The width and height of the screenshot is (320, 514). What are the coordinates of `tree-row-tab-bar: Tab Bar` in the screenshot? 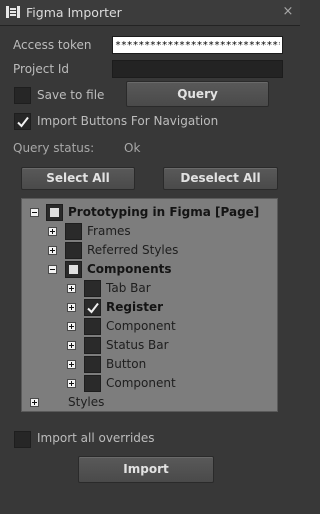 It's located at (149, 288).